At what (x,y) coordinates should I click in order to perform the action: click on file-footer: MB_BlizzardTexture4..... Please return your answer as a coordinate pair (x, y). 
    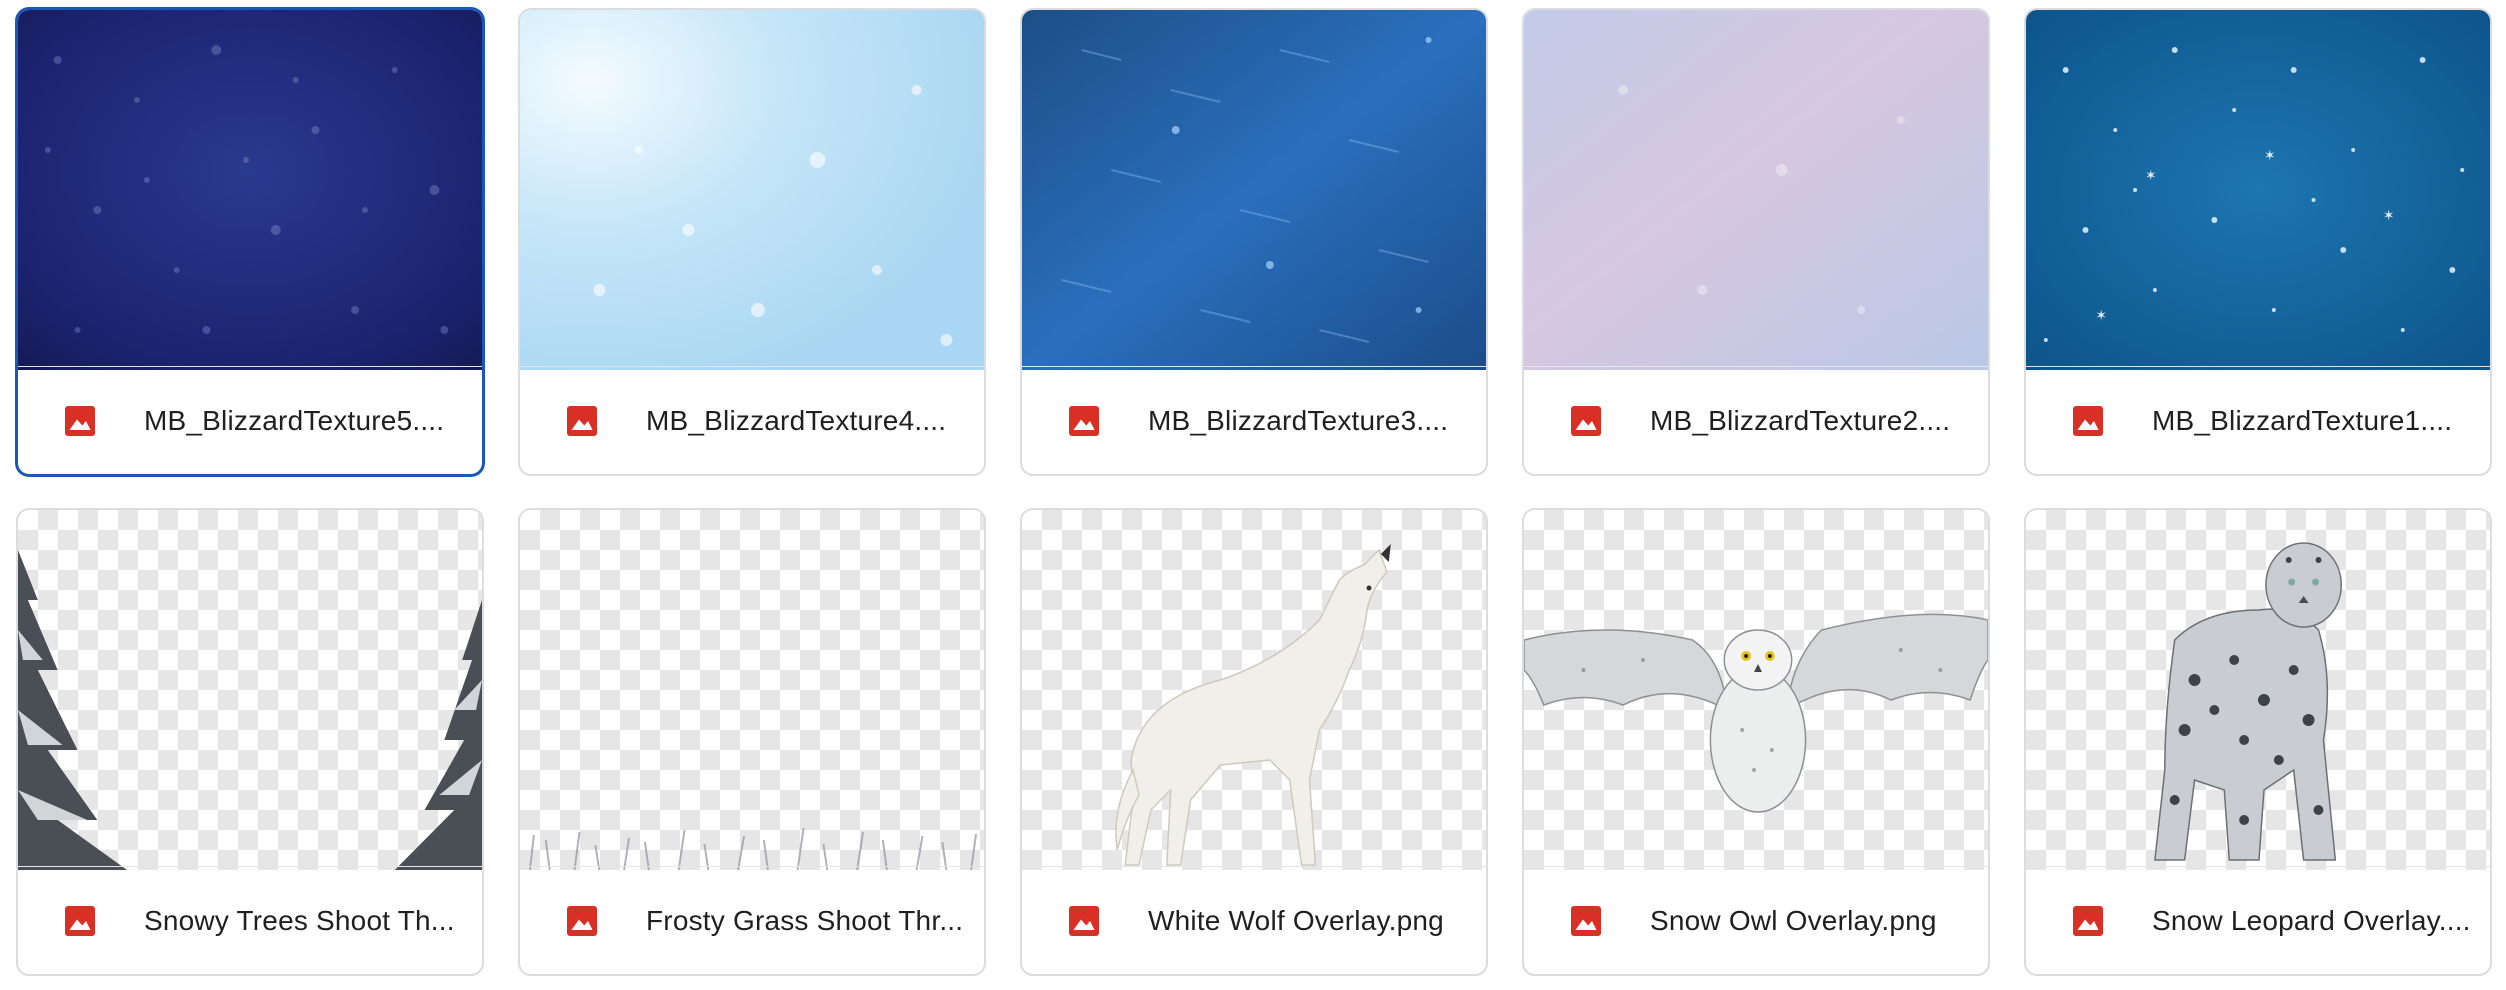
    Looking at the image, I should click on (752, 420).